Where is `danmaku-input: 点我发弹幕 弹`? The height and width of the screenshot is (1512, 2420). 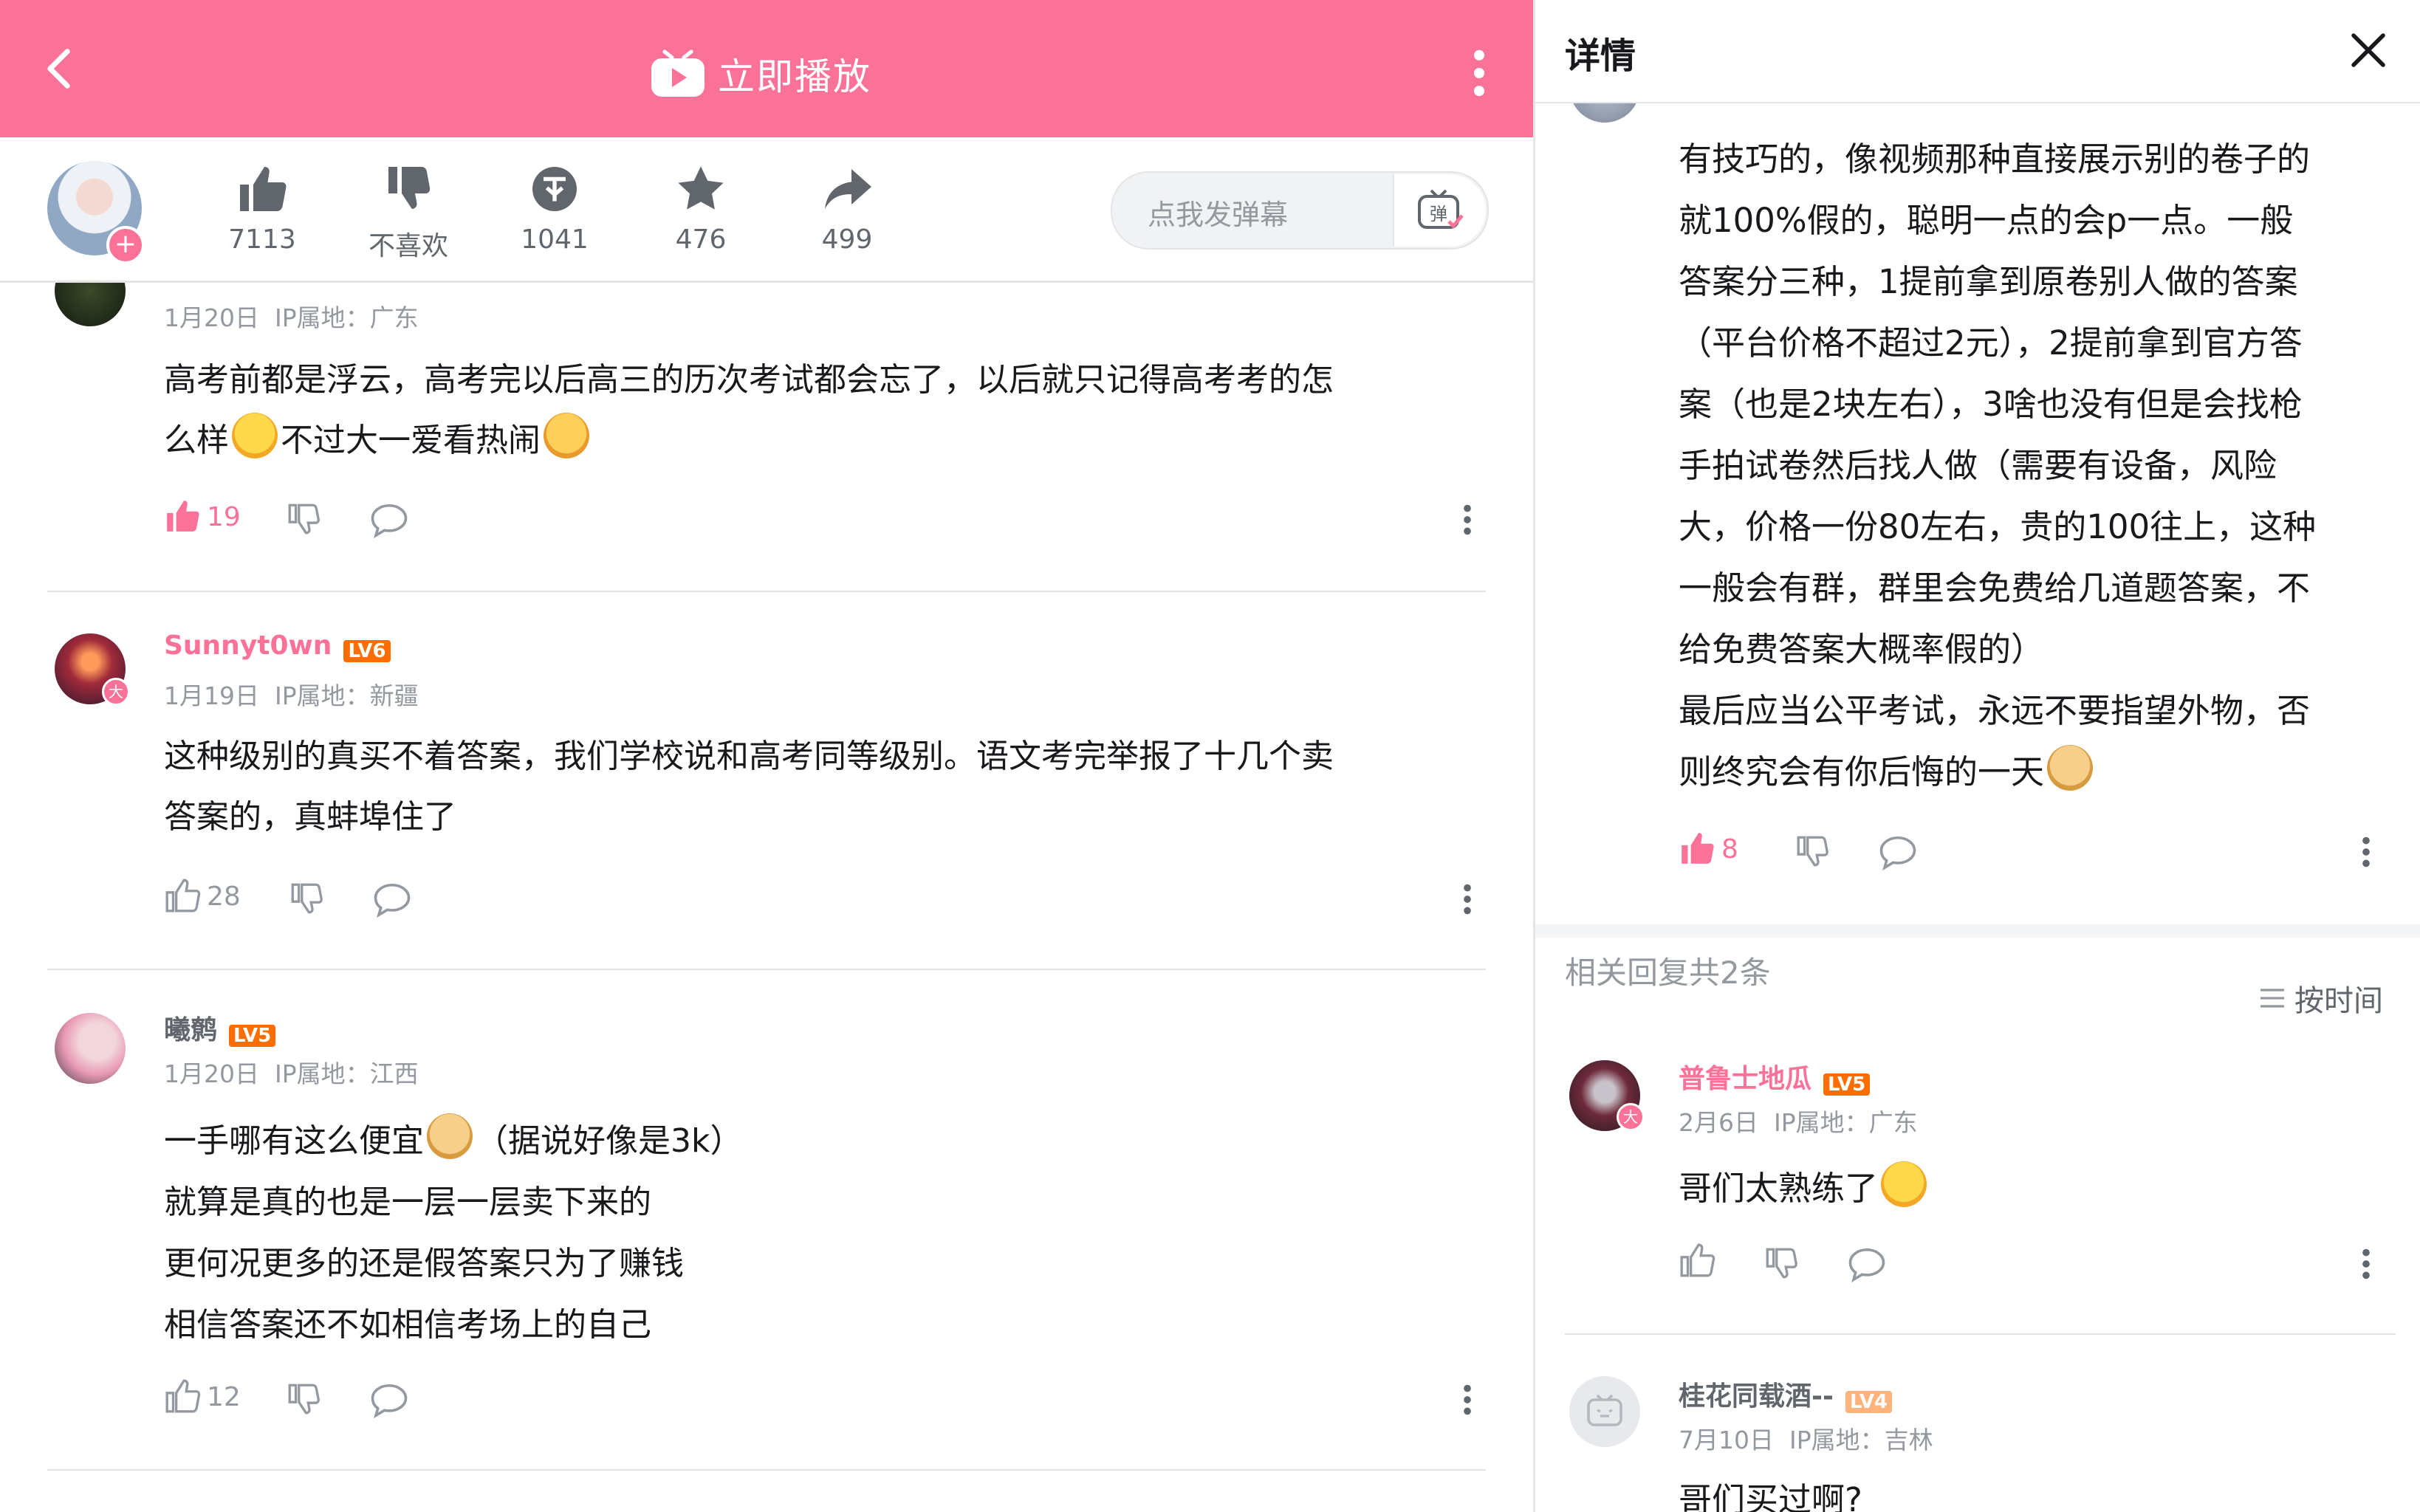 danmaku-input: 点我发弹幕 弹 is located at coordinates (1300, 210).